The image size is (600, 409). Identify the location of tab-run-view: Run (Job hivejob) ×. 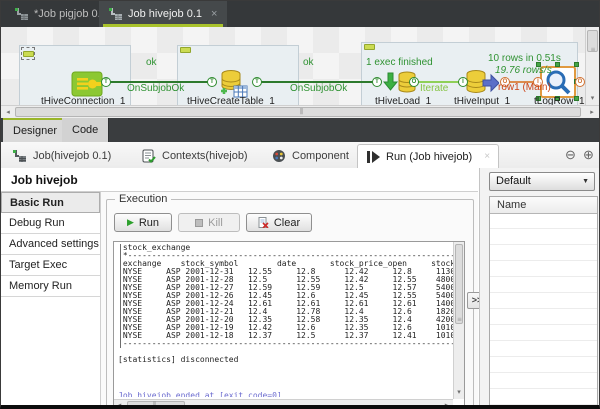
(428, 156).